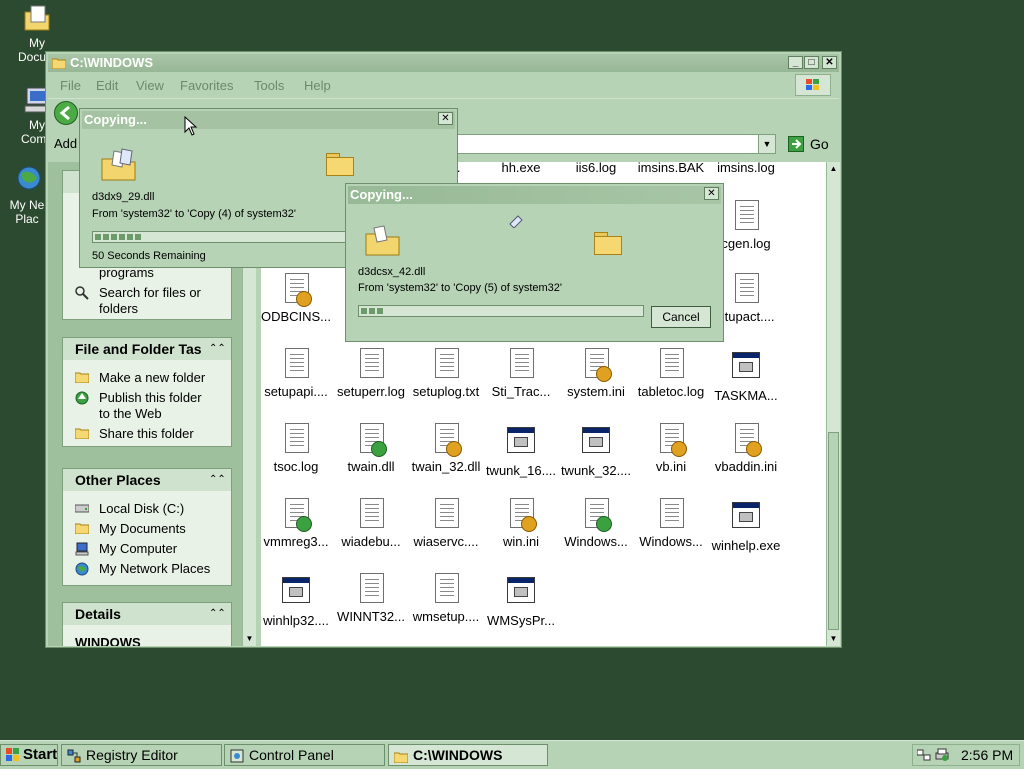  What do you see at coordinates (269, 85) in the screenshot?
I see `menu-tools: Tools` at bounding box center [269, 85].